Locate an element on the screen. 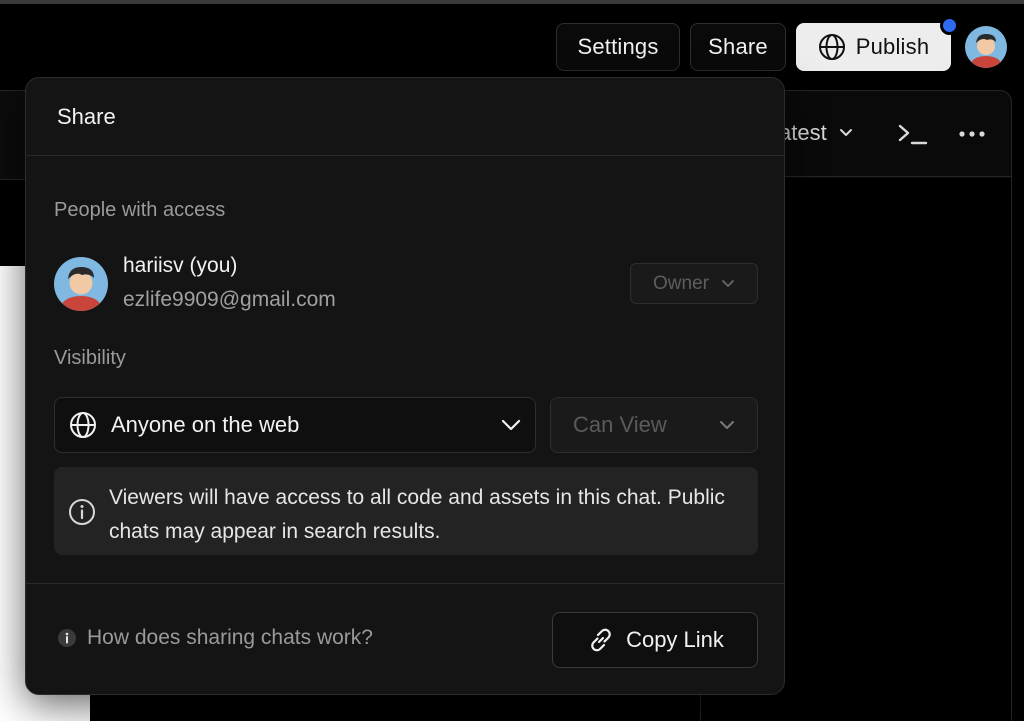 The height and width of the screenshot is (721, 1024). share-button-label: Share is located at coordinates (738, 46).